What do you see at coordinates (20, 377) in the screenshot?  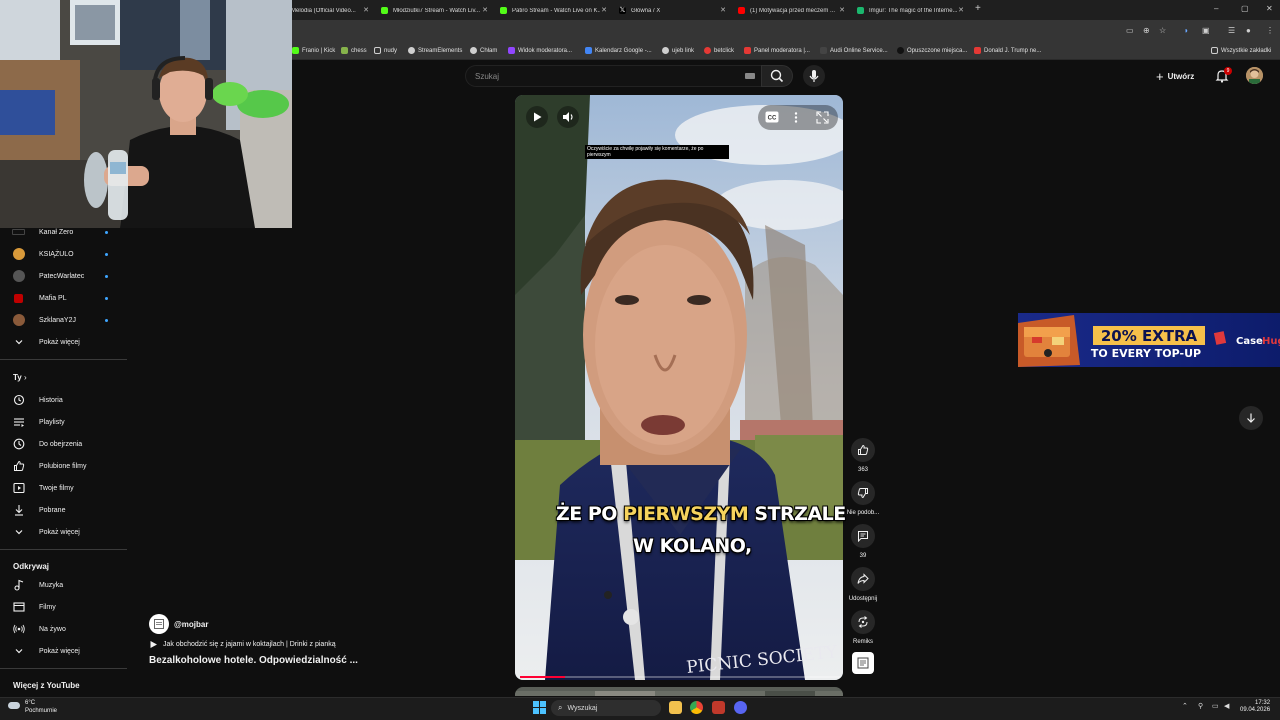 I see `you-section-heading: Ty ›` at bounding box center [20, 377].